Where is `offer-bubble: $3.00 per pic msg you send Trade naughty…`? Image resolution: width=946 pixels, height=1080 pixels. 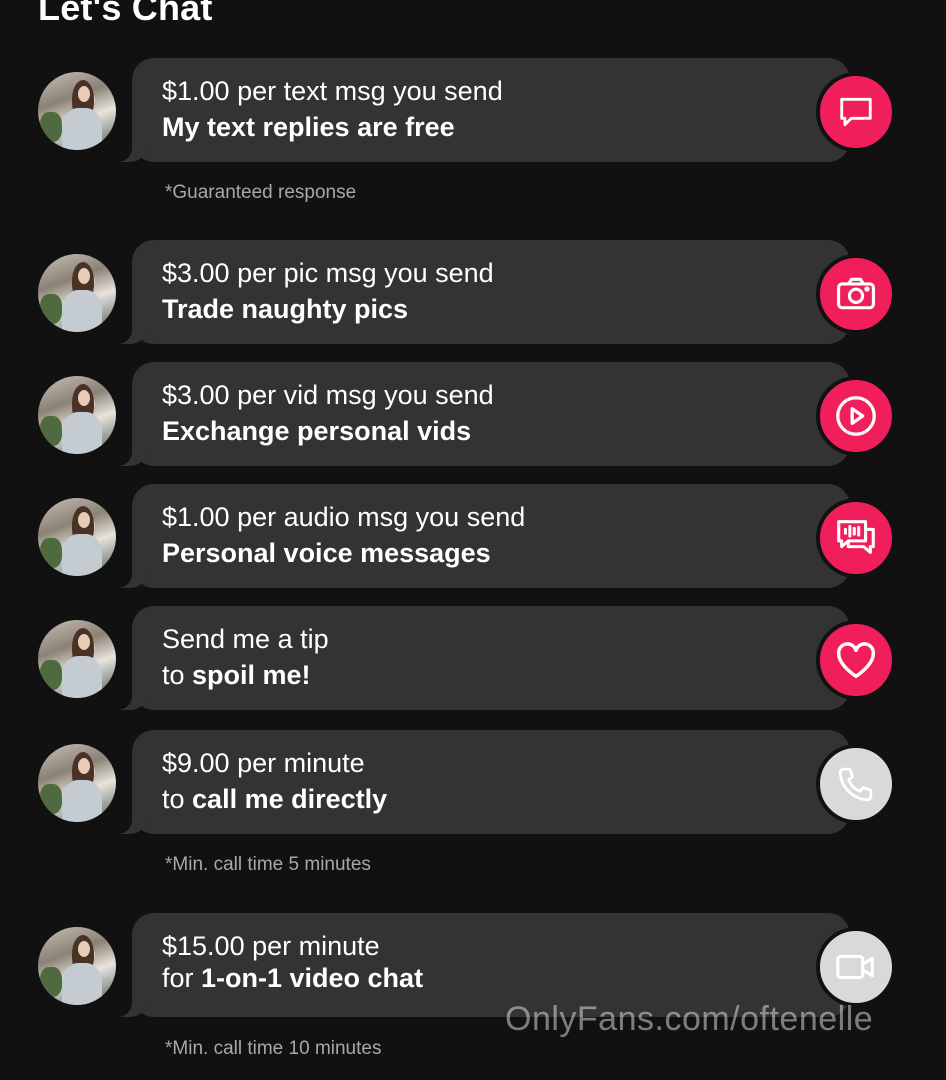 offer-bubble: $3.00 per pic msg you send Trade naughty… is located at coordinates (478, 292).